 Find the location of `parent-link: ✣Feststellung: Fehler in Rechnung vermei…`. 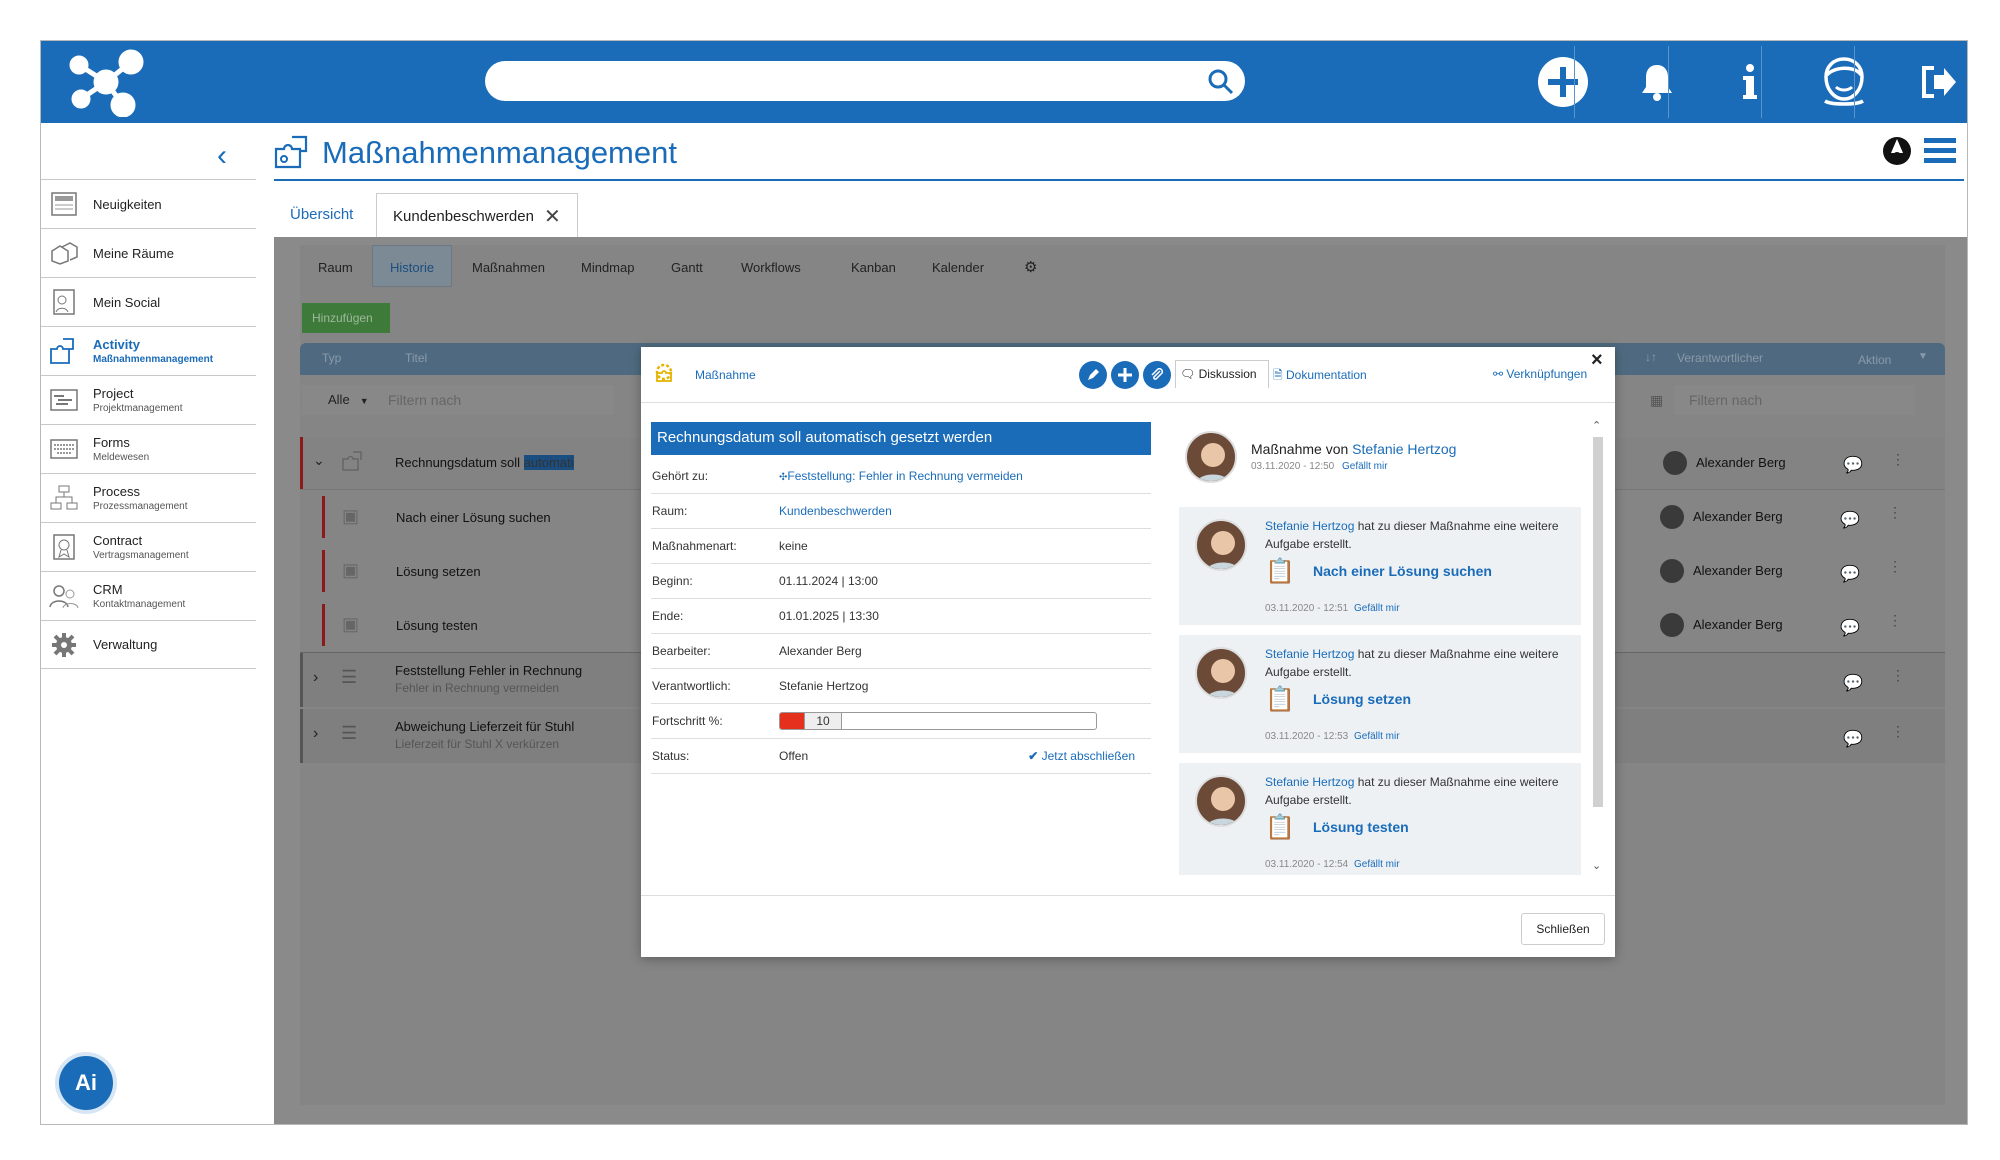

parent-link: ✣Feststellung: Fehler in Rechnung vermei… is located at coordinates (965, 476).